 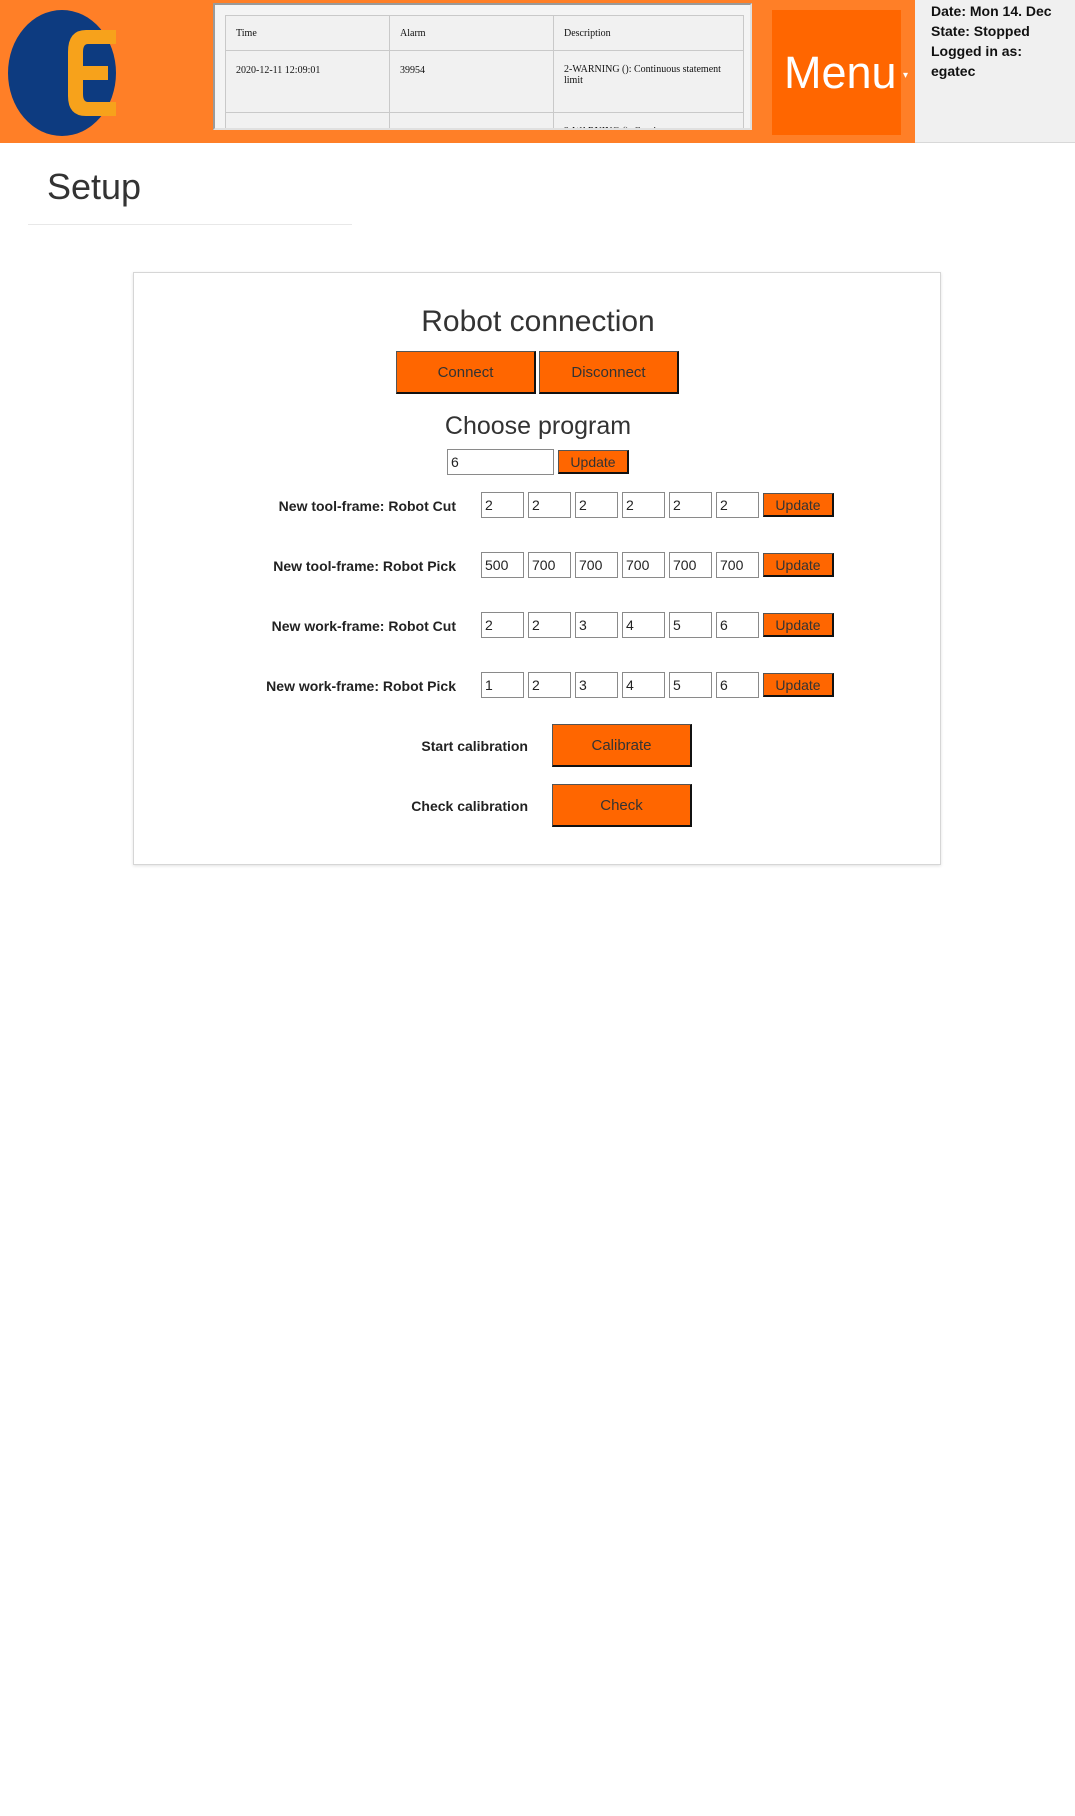 I want to click on alarm-table-header: Time Alarm Description, so click(x=484, y=33).